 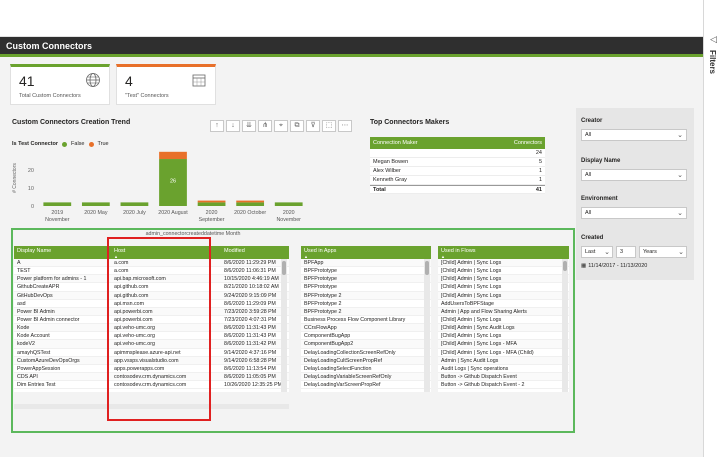 What do you see at coordinates (634, 175) in the screenshot?
I see `display-name-dropdown: All ⌄` at bounding box center [634, 175].